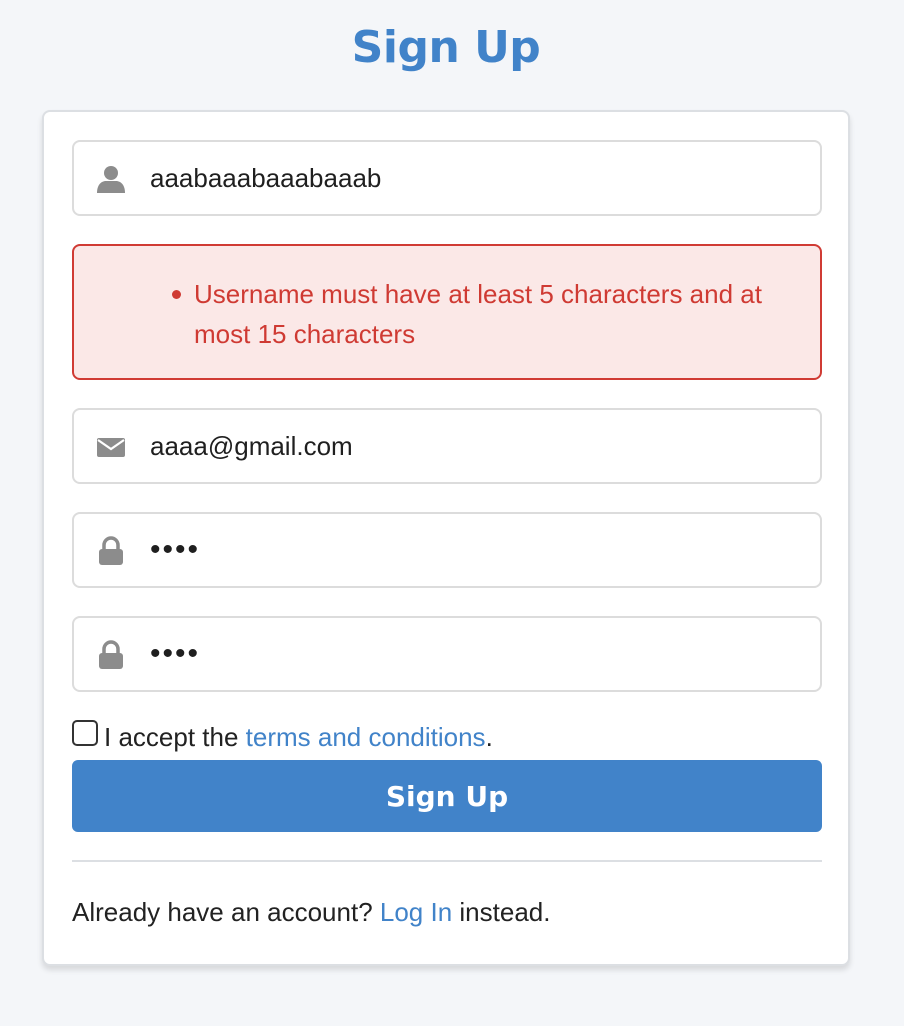  I want to click on login-prompt-prefix: Already have an account?, so click(226, 912).